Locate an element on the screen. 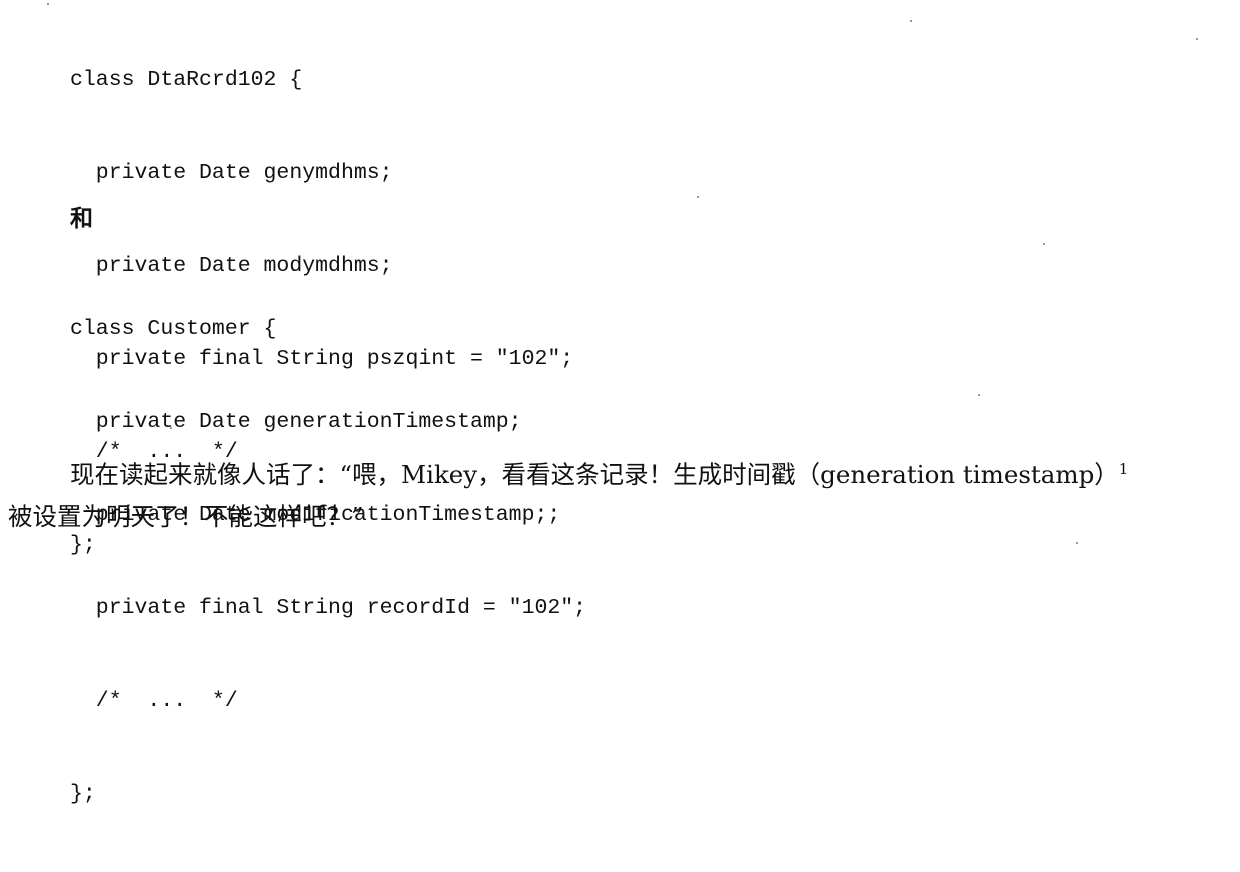 The width and height of the screenshot is (1240, 872). code-line: /* ... */ is located at coordinates (154, 701).